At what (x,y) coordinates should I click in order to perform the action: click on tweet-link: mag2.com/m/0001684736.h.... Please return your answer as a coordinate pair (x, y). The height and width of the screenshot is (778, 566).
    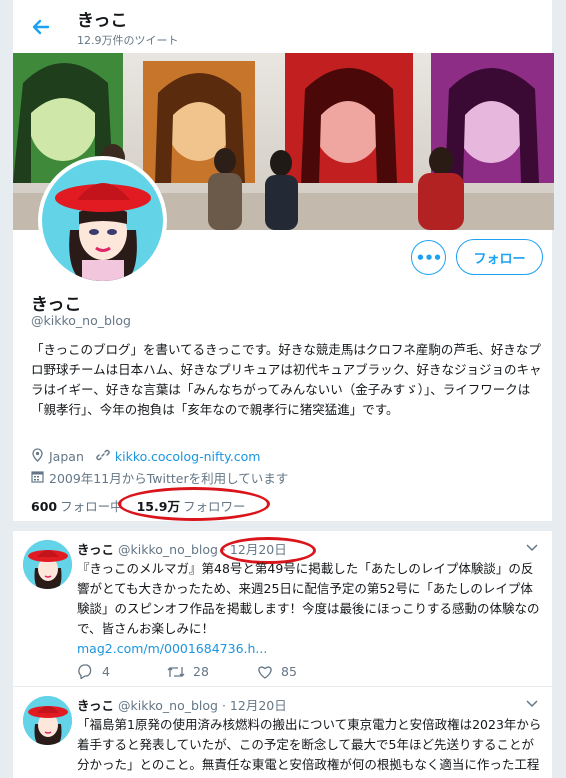
    Looking at the image, I should click on (172, 648).